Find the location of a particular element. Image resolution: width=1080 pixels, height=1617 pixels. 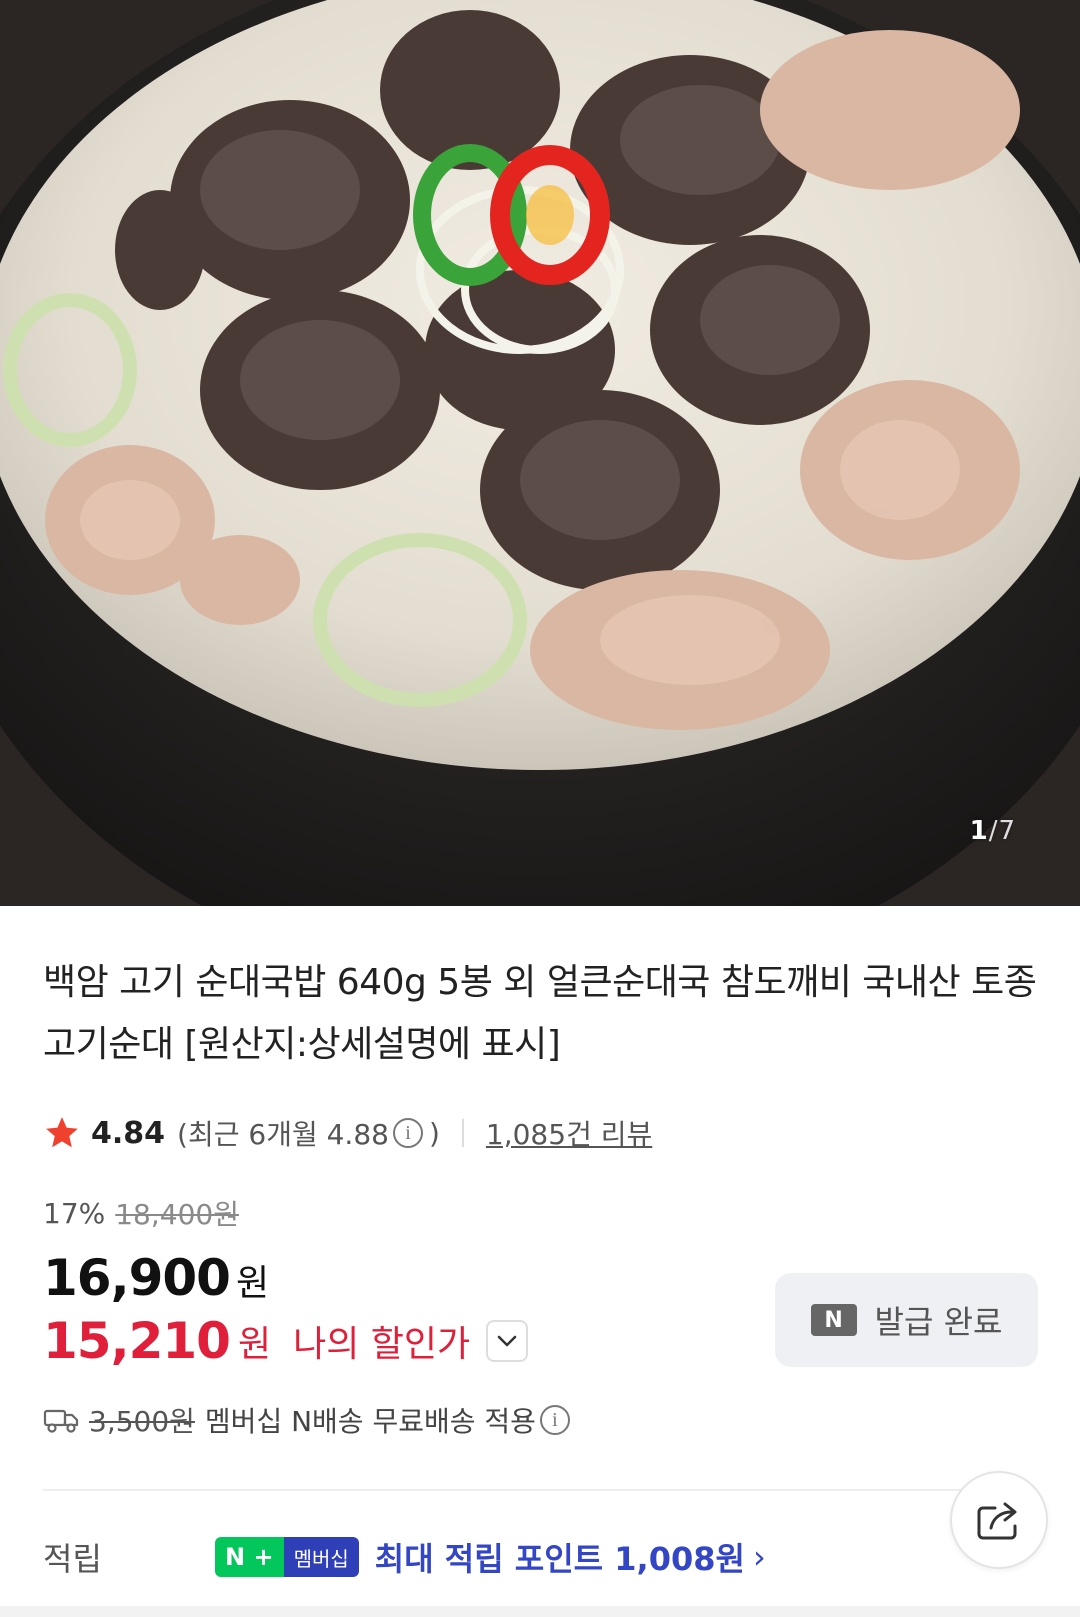

review-count-link: 1,085건 리뷰 is located at coordinates (569, 1133).